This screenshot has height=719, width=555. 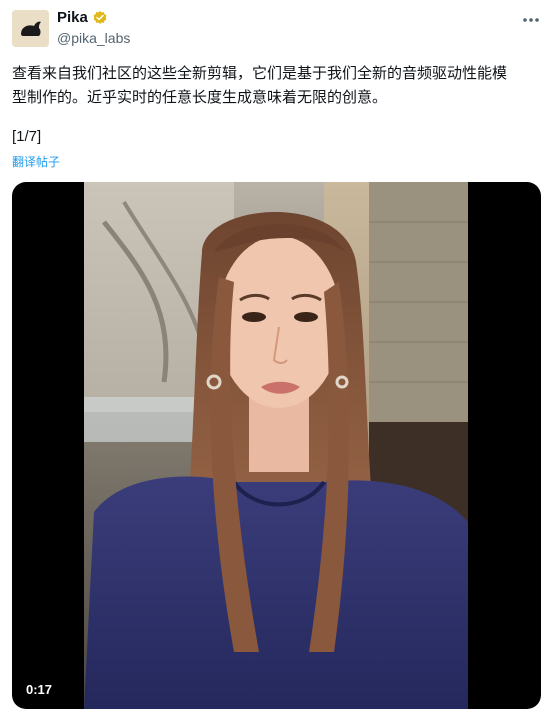 I want to click on more-options-button, so click(x=531, y=20).